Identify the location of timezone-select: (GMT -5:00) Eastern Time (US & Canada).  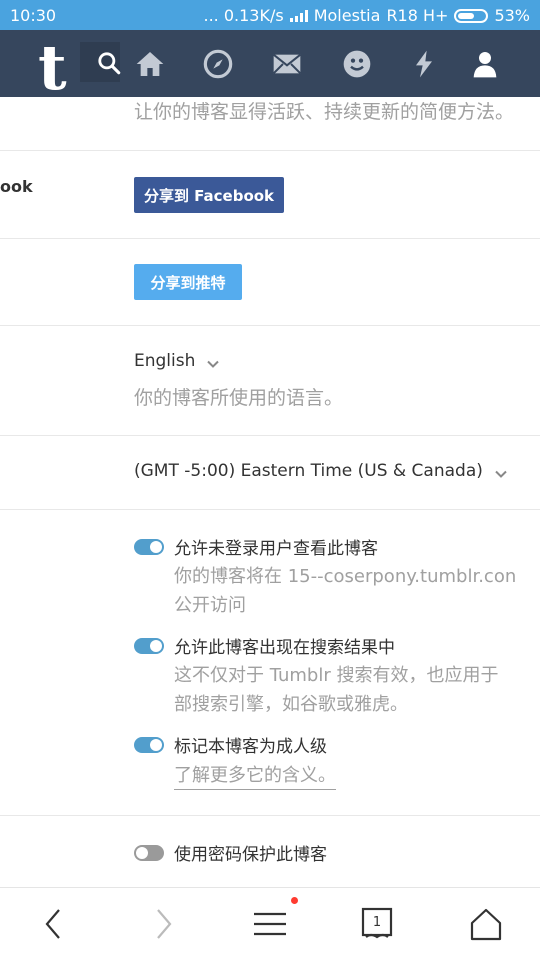
(320, 471).